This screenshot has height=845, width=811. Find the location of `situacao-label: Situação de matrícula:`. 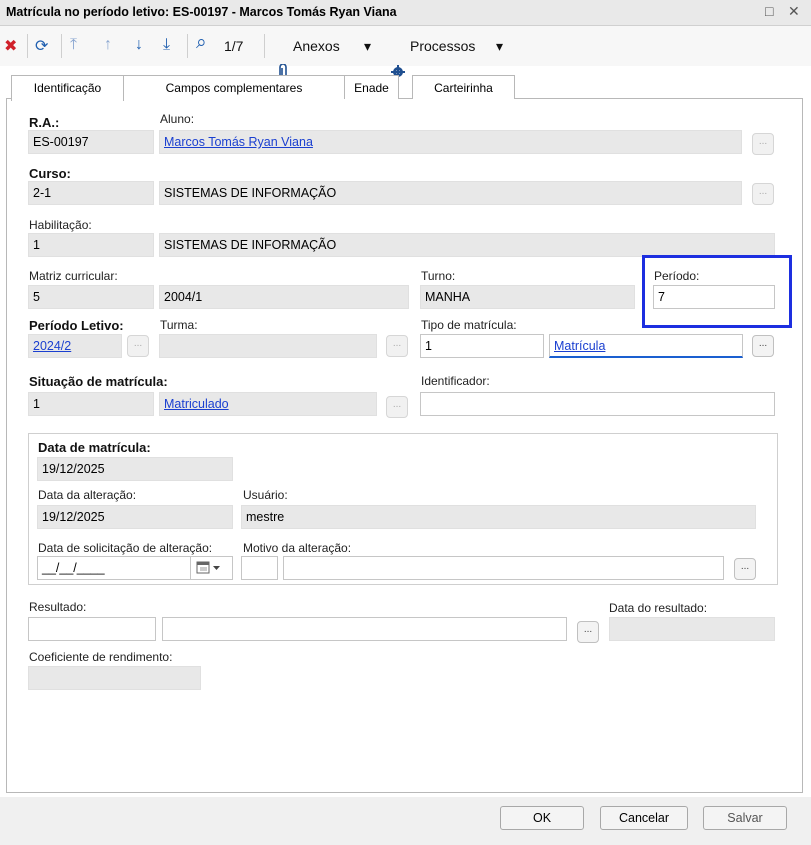

situacao-label: Situação de matrícula: is located at coordinates (98, 381).